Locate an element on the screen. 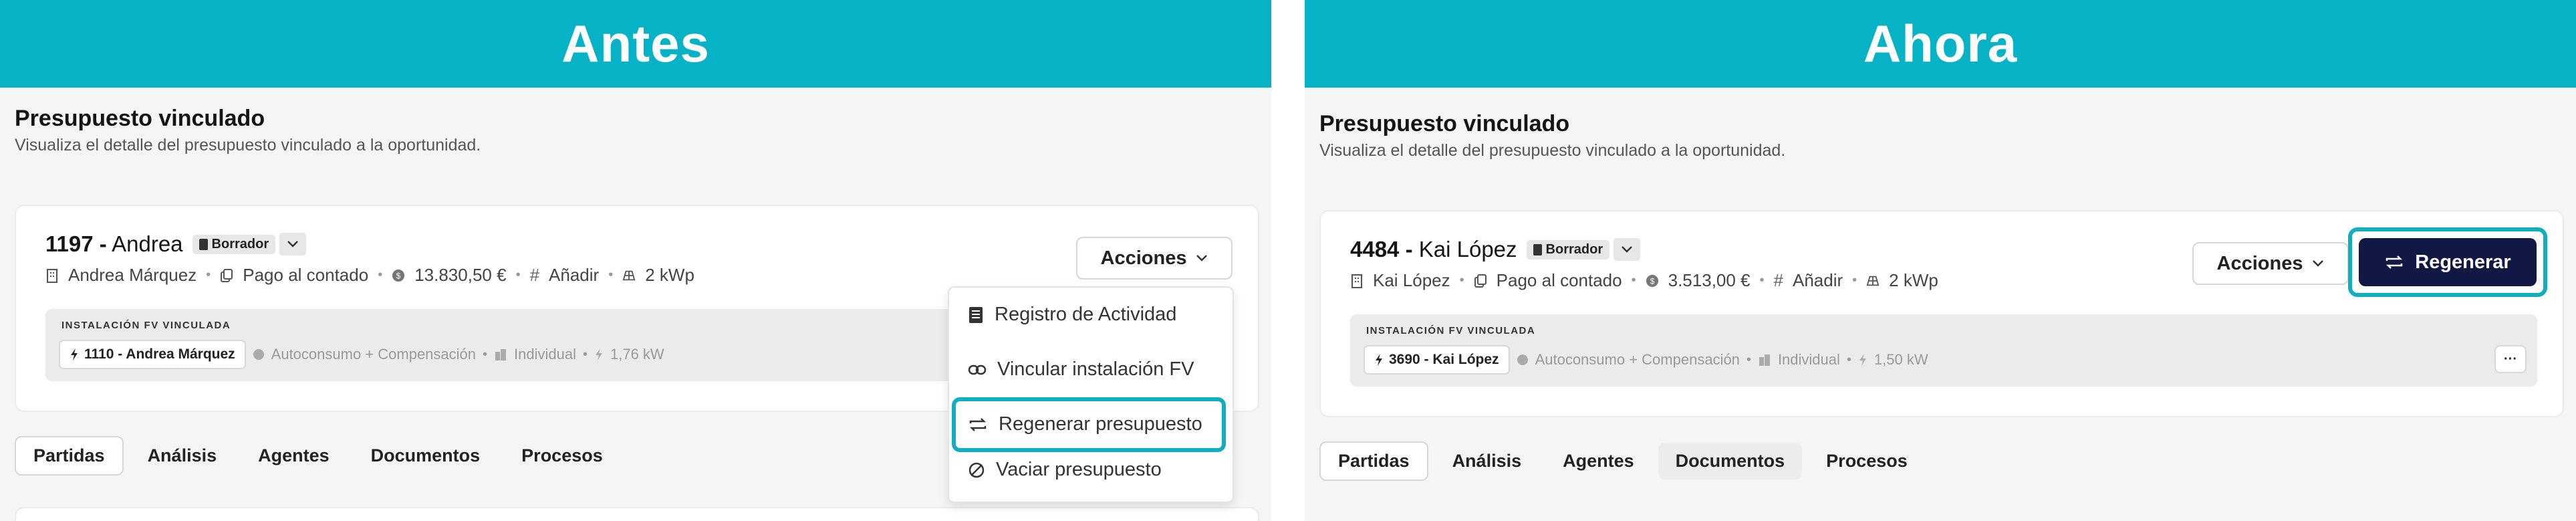  empty-icon is located at coordinates (977, 470).